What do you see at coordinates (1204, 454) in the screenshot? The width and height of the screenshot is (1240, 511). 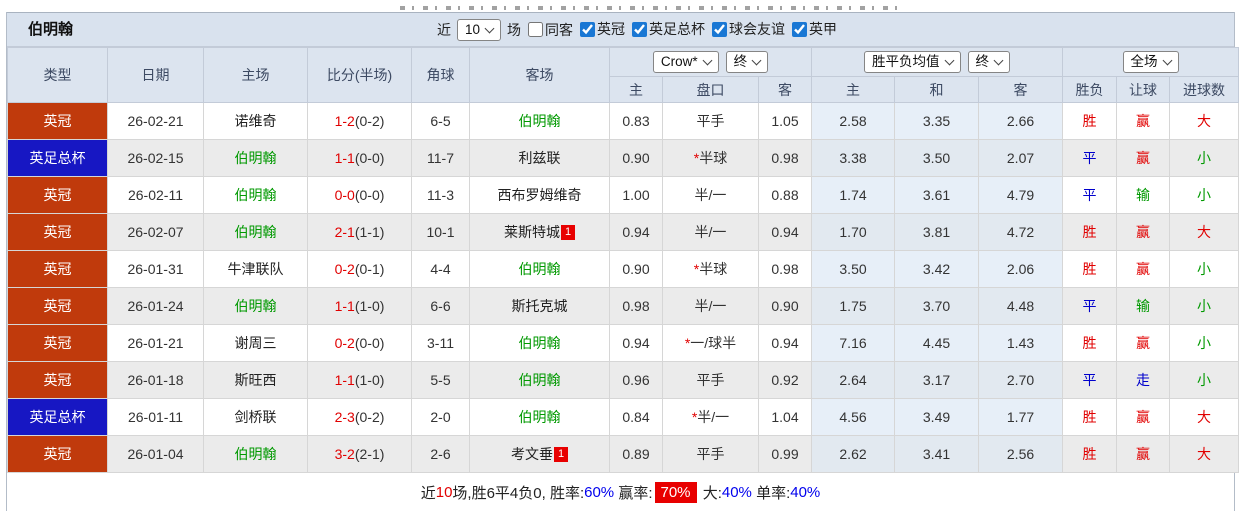 I see `result-goals-cell: 大` at bounding box center [1204, 454].